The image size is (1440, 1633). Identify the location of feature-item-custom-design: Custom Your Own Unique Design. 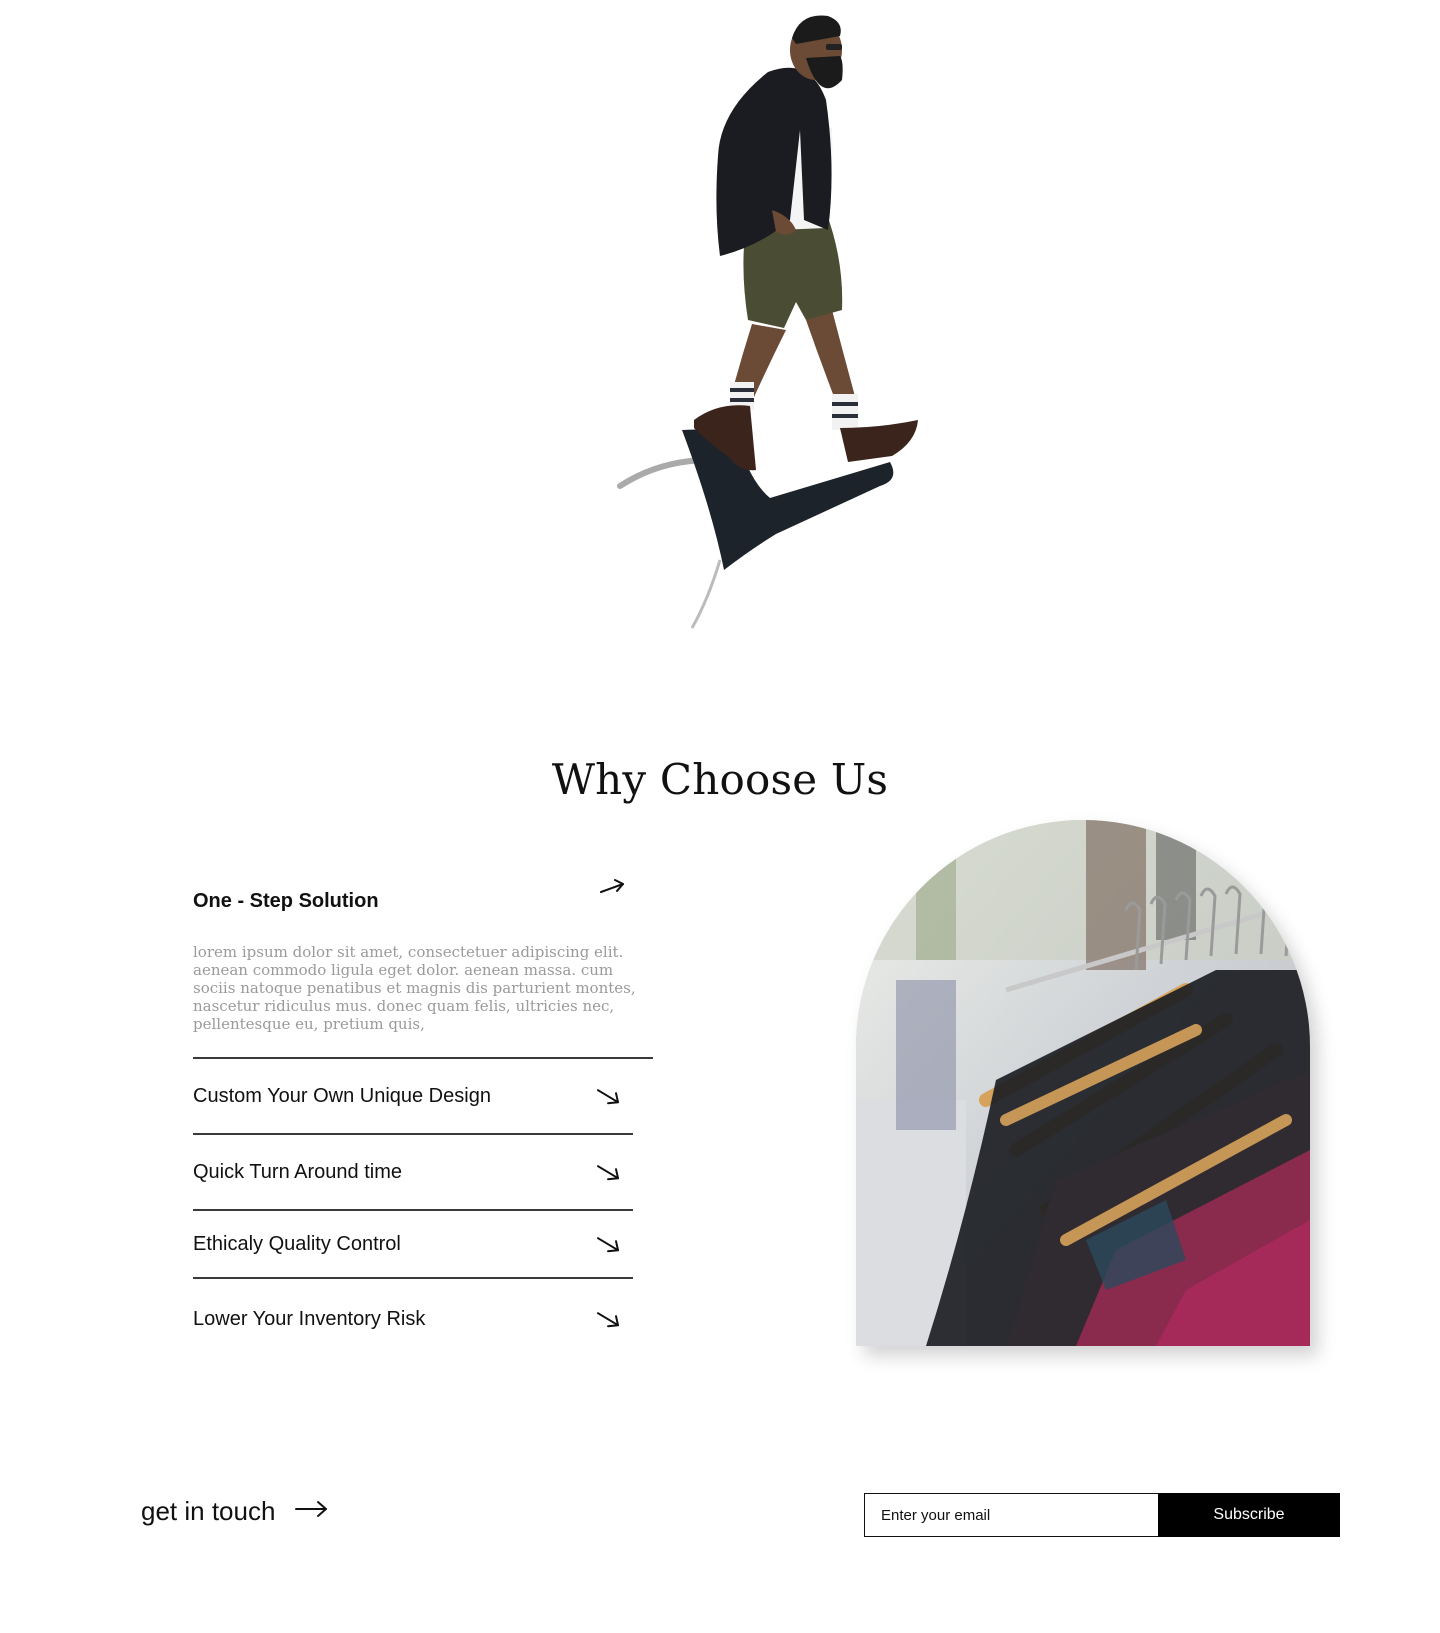
(413, 1097).